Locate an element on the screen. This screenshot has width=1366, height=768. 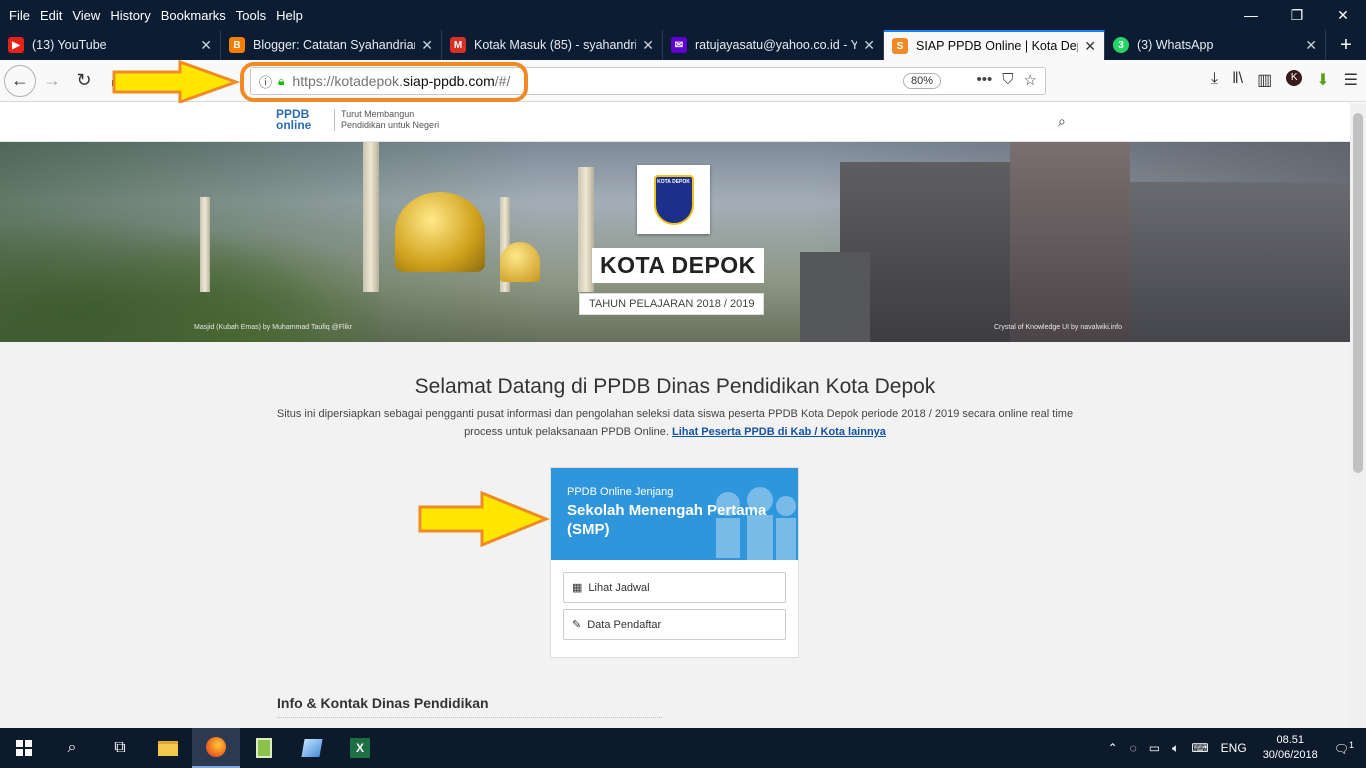
arrow-to-url is located at coordinates (176, 82).